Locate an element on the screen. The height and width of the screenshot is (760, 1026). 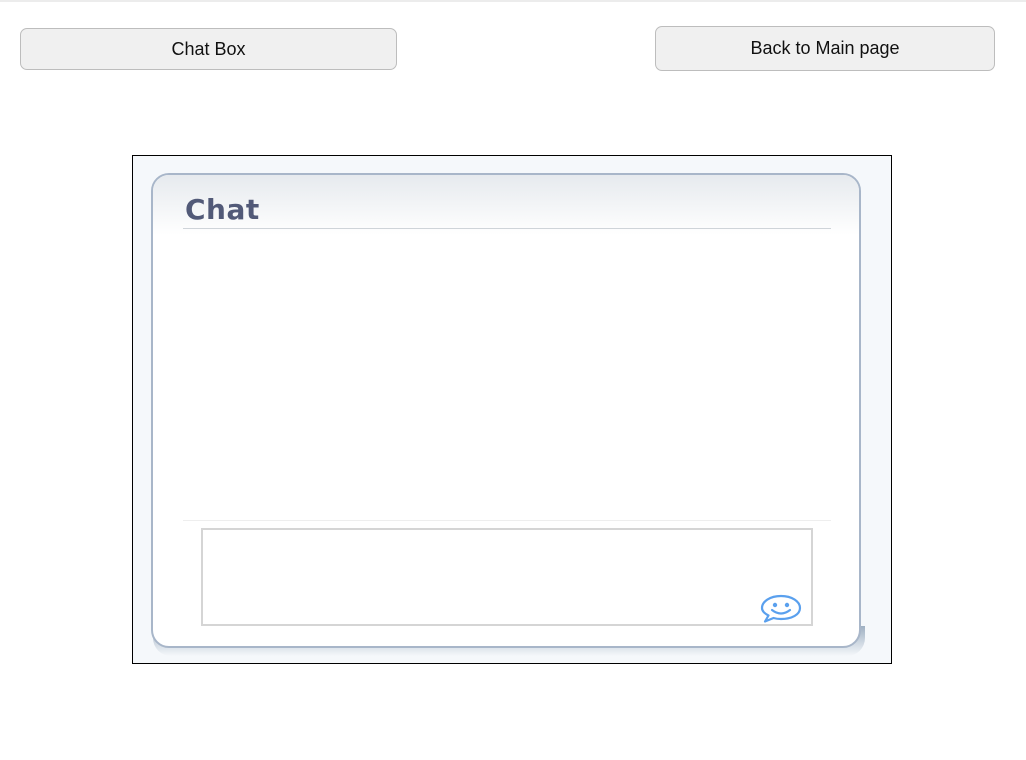
chat-title: Chat is located at coordinates (222, 209).